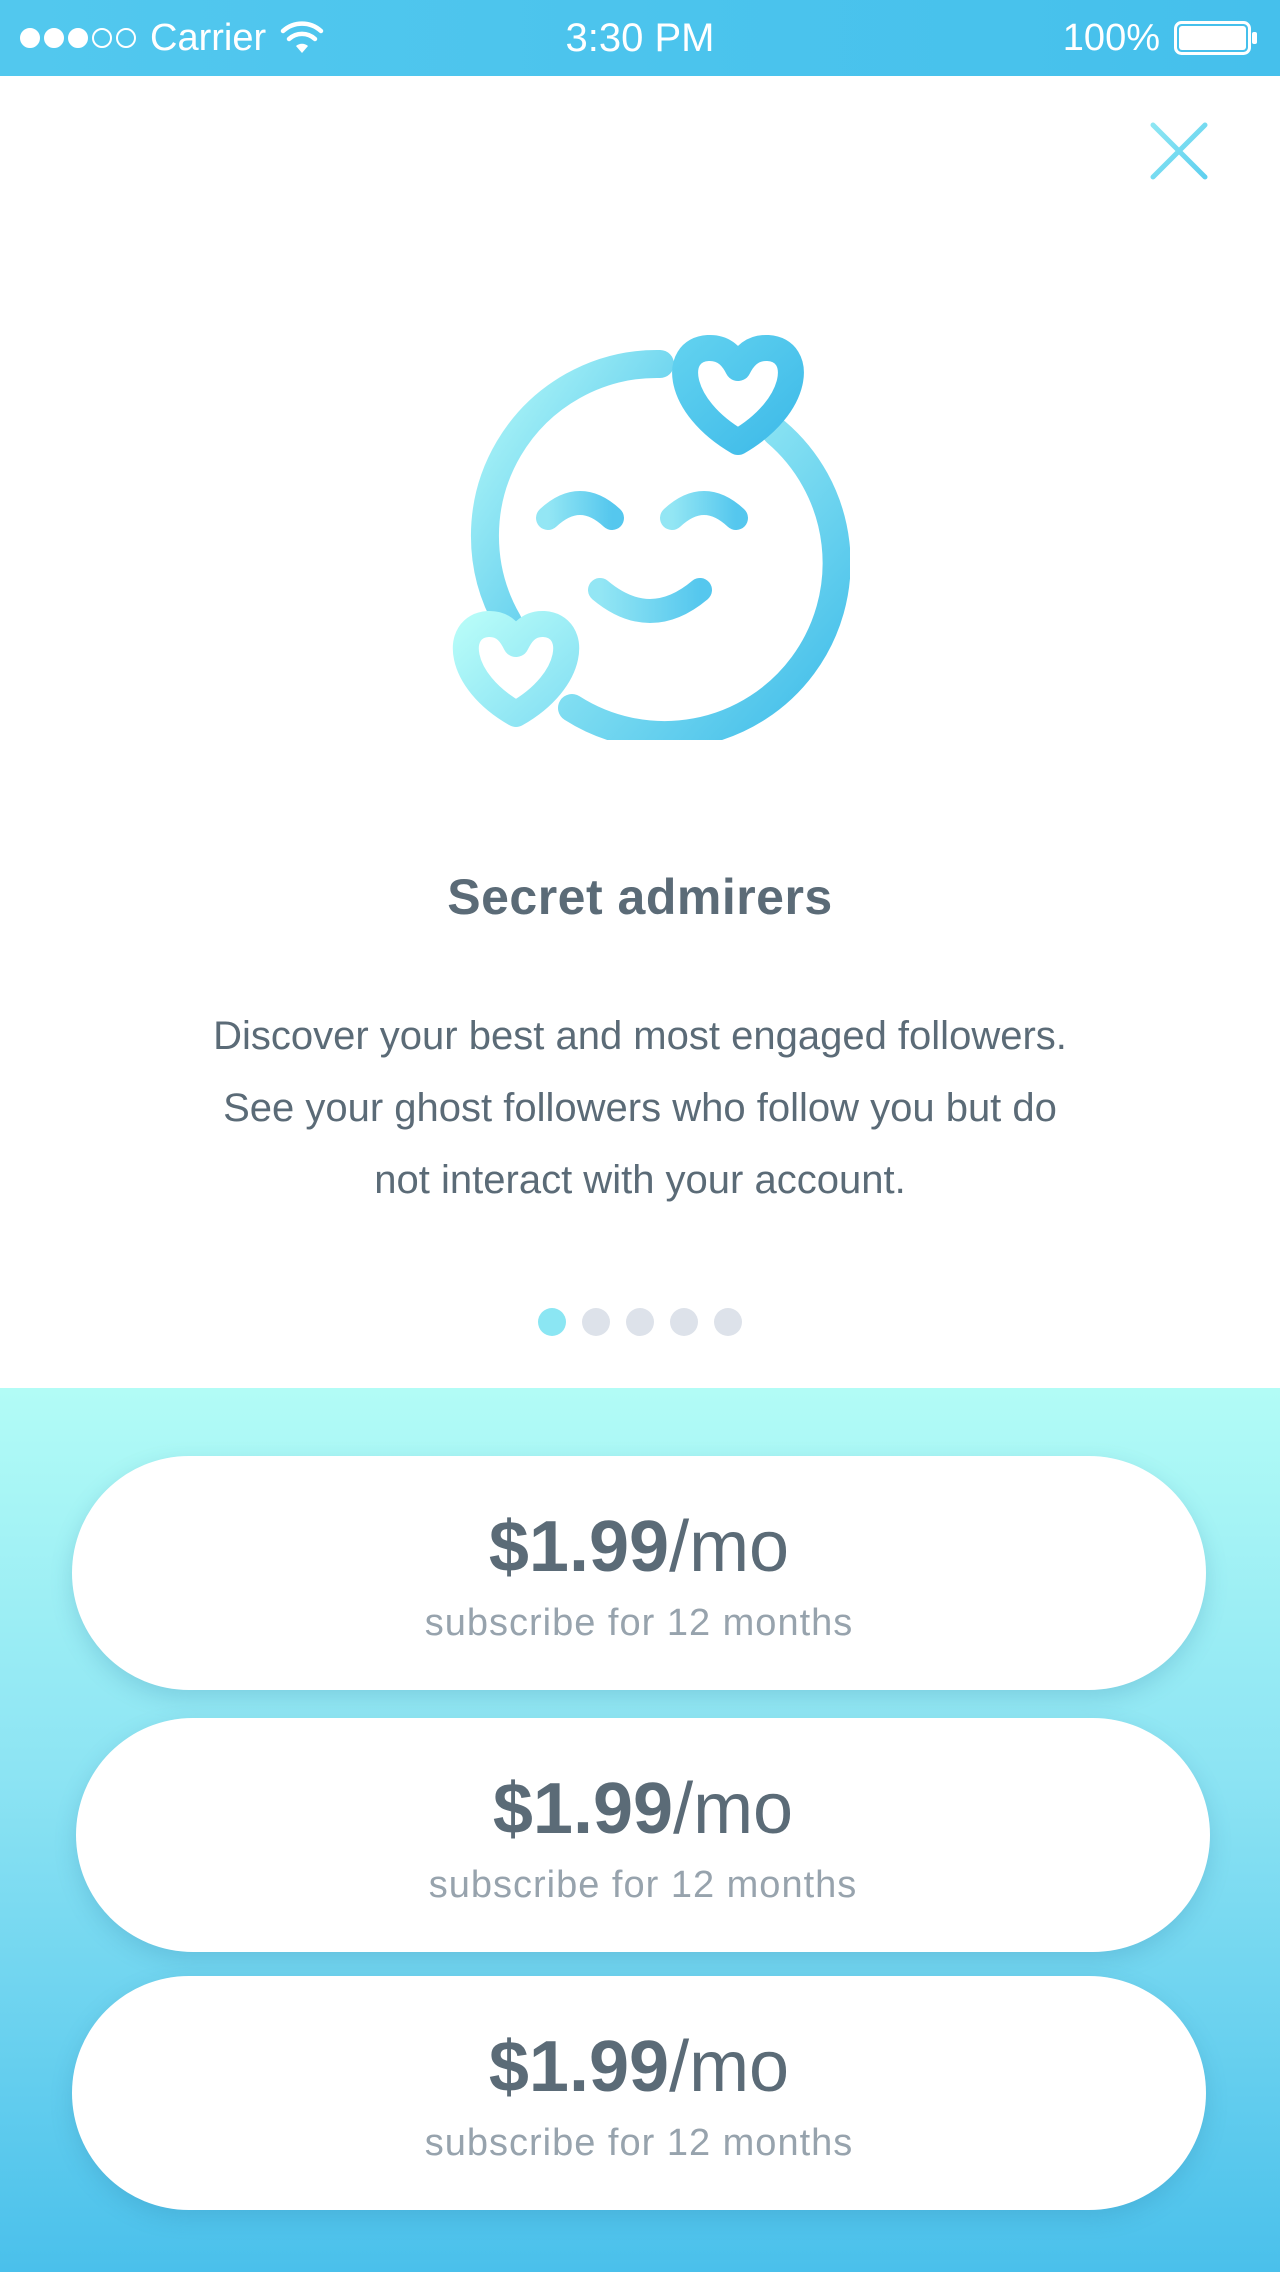 This screenshot has width=1280, height=2272. I want to click on plan-button-3: $1.99/mo subscribe for 12 months, so click(639, 2093).